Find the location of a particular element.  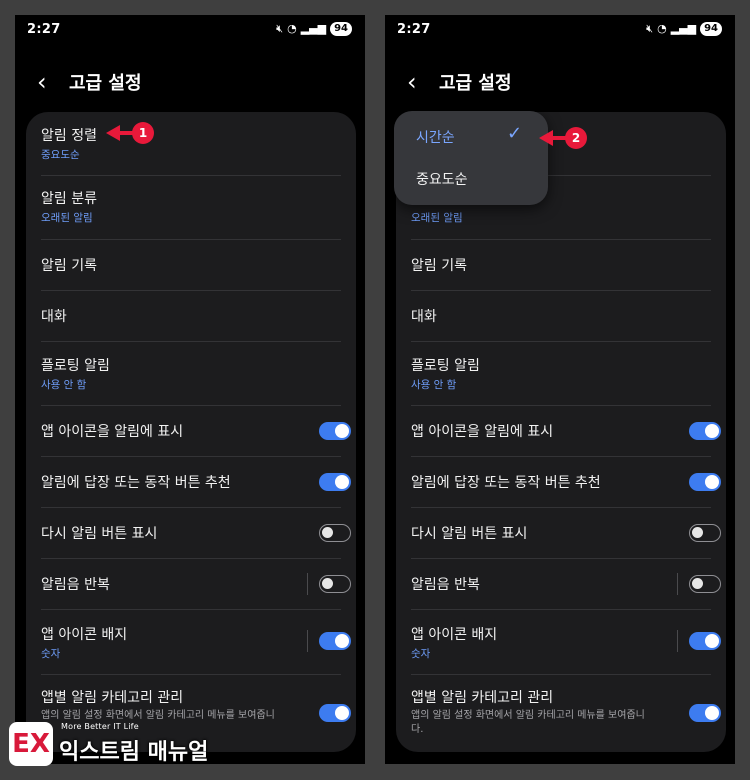

setting-label: 플로팅 알림 is located at coordinates (75, 366).